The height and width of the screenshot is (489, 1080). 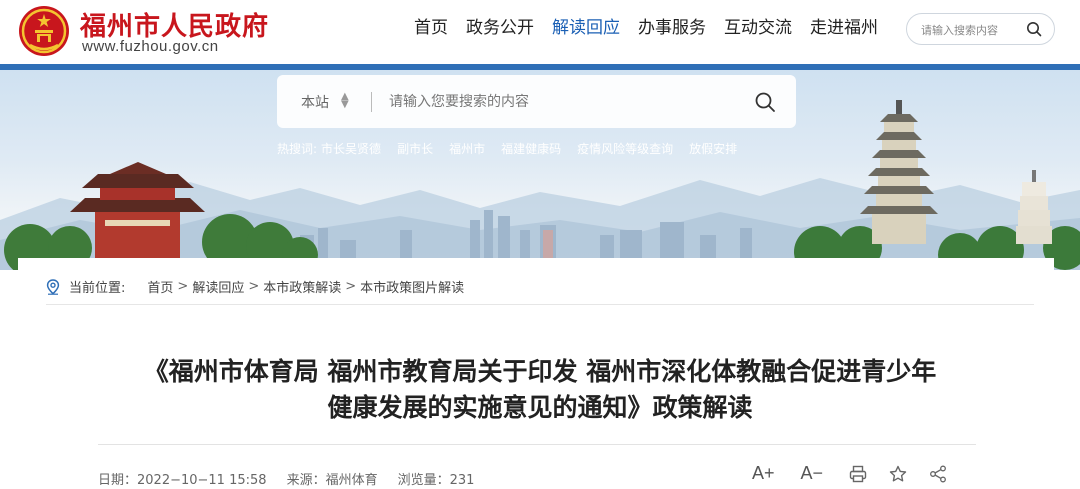 I want to click on main-search-input, so click(x=554, y=102).